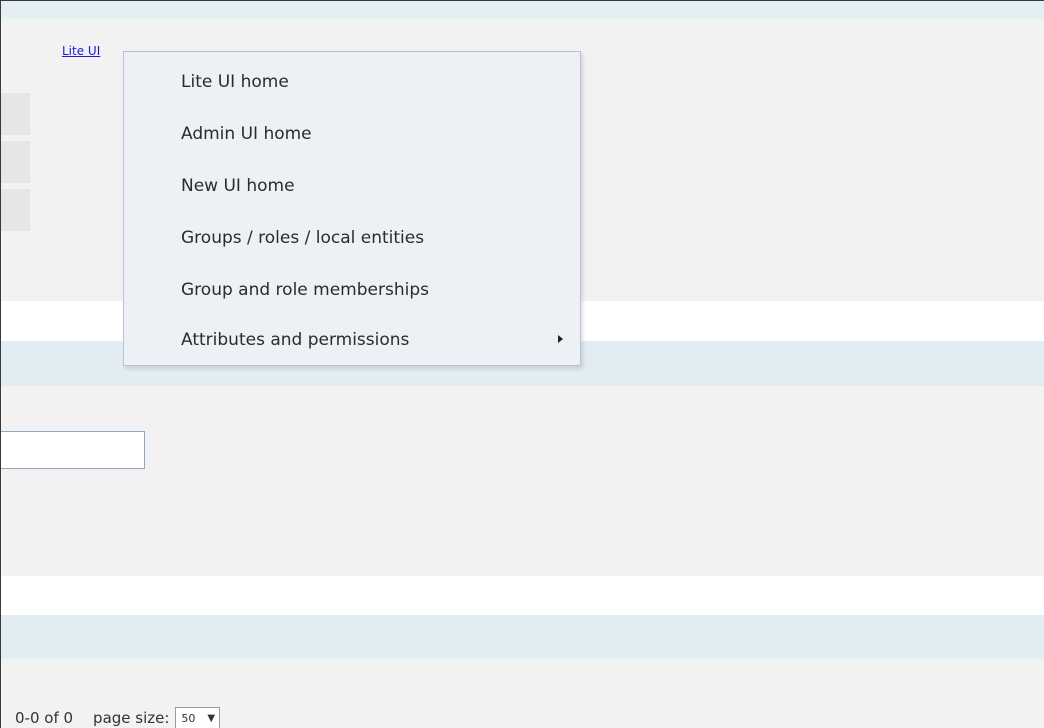 The width and height of the screenshot is (1044, 728). I want to click on filter-input, so click(73, 450).